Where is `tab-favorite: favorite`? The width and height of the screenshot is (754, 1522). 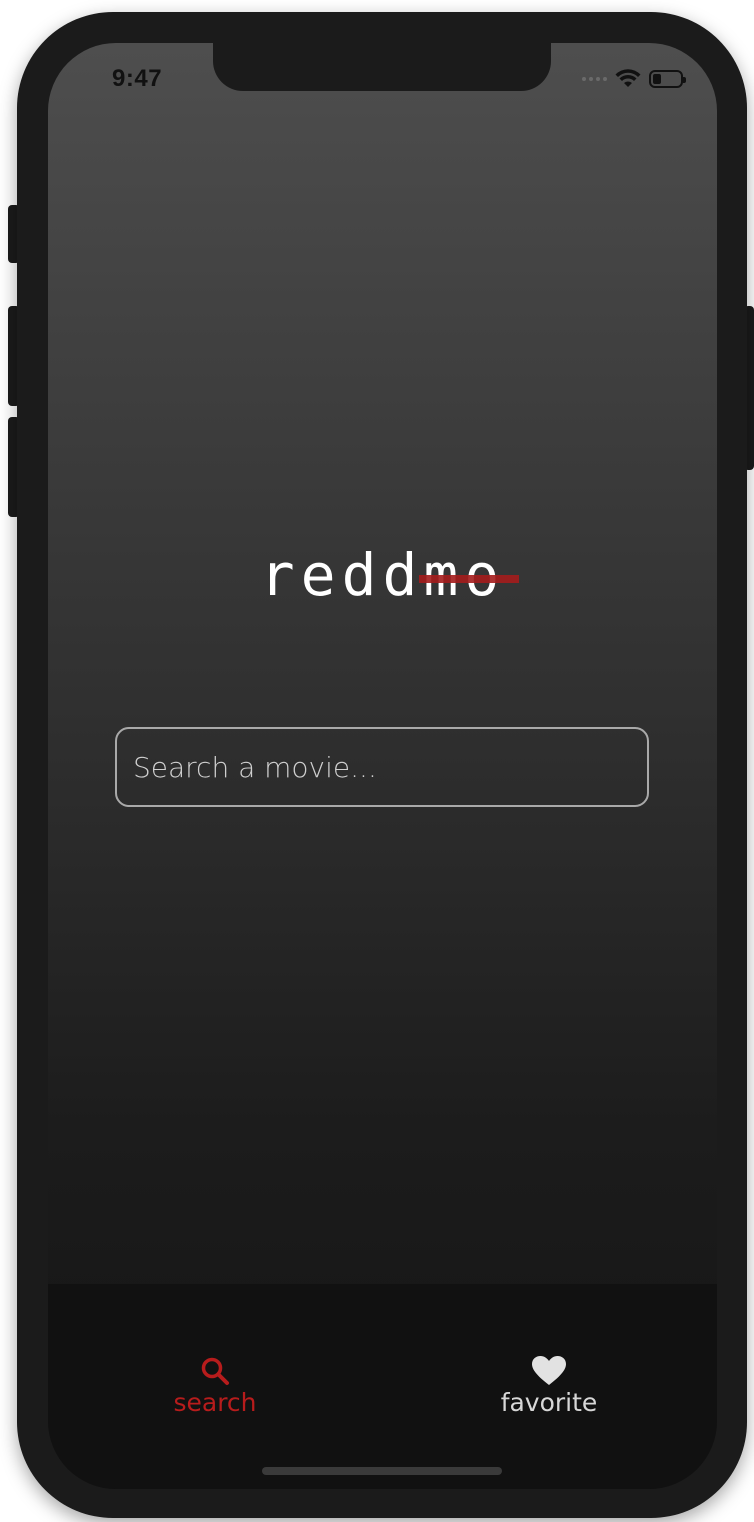
tab-favorite: favorite is located at coordinates (549, 1386).